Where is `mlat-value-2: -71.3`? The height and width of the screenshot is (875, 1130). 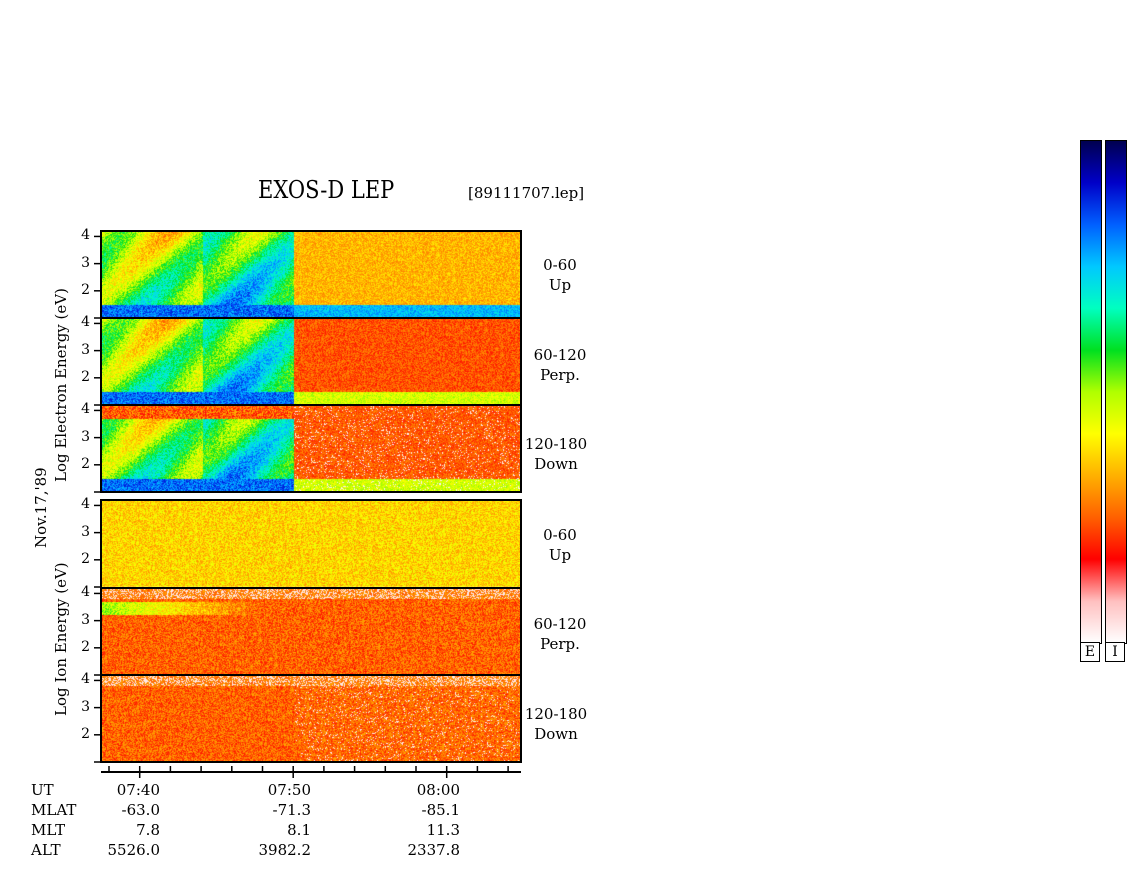 mlat-value-2: -71.3 is located at coordinates (291, 810).